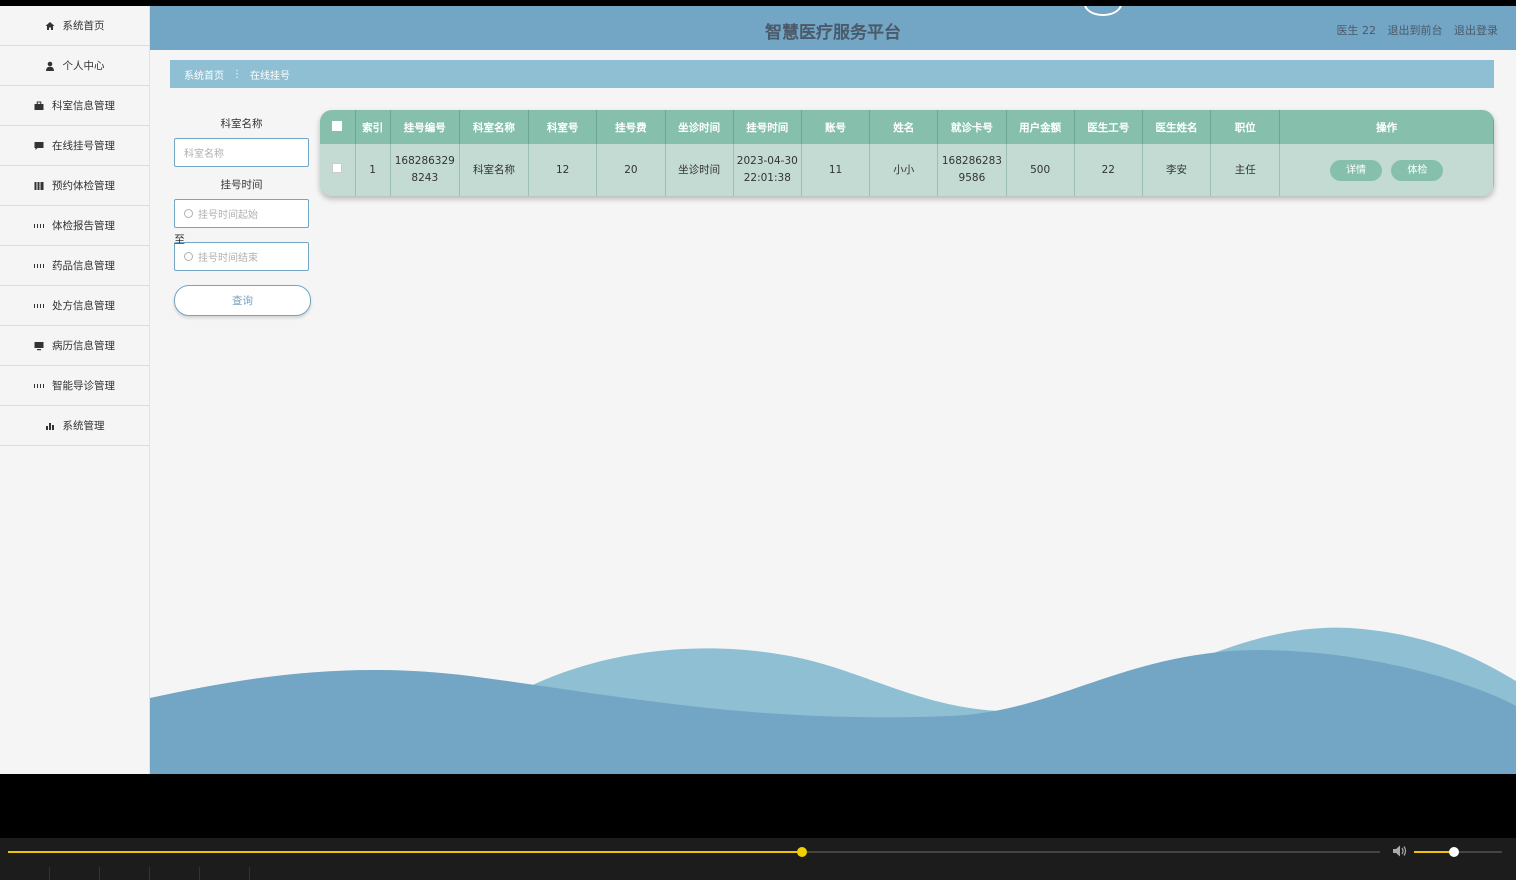 The image size is (1516, 880). I want to click on column-header: 挂号时间, so click(767, 127).